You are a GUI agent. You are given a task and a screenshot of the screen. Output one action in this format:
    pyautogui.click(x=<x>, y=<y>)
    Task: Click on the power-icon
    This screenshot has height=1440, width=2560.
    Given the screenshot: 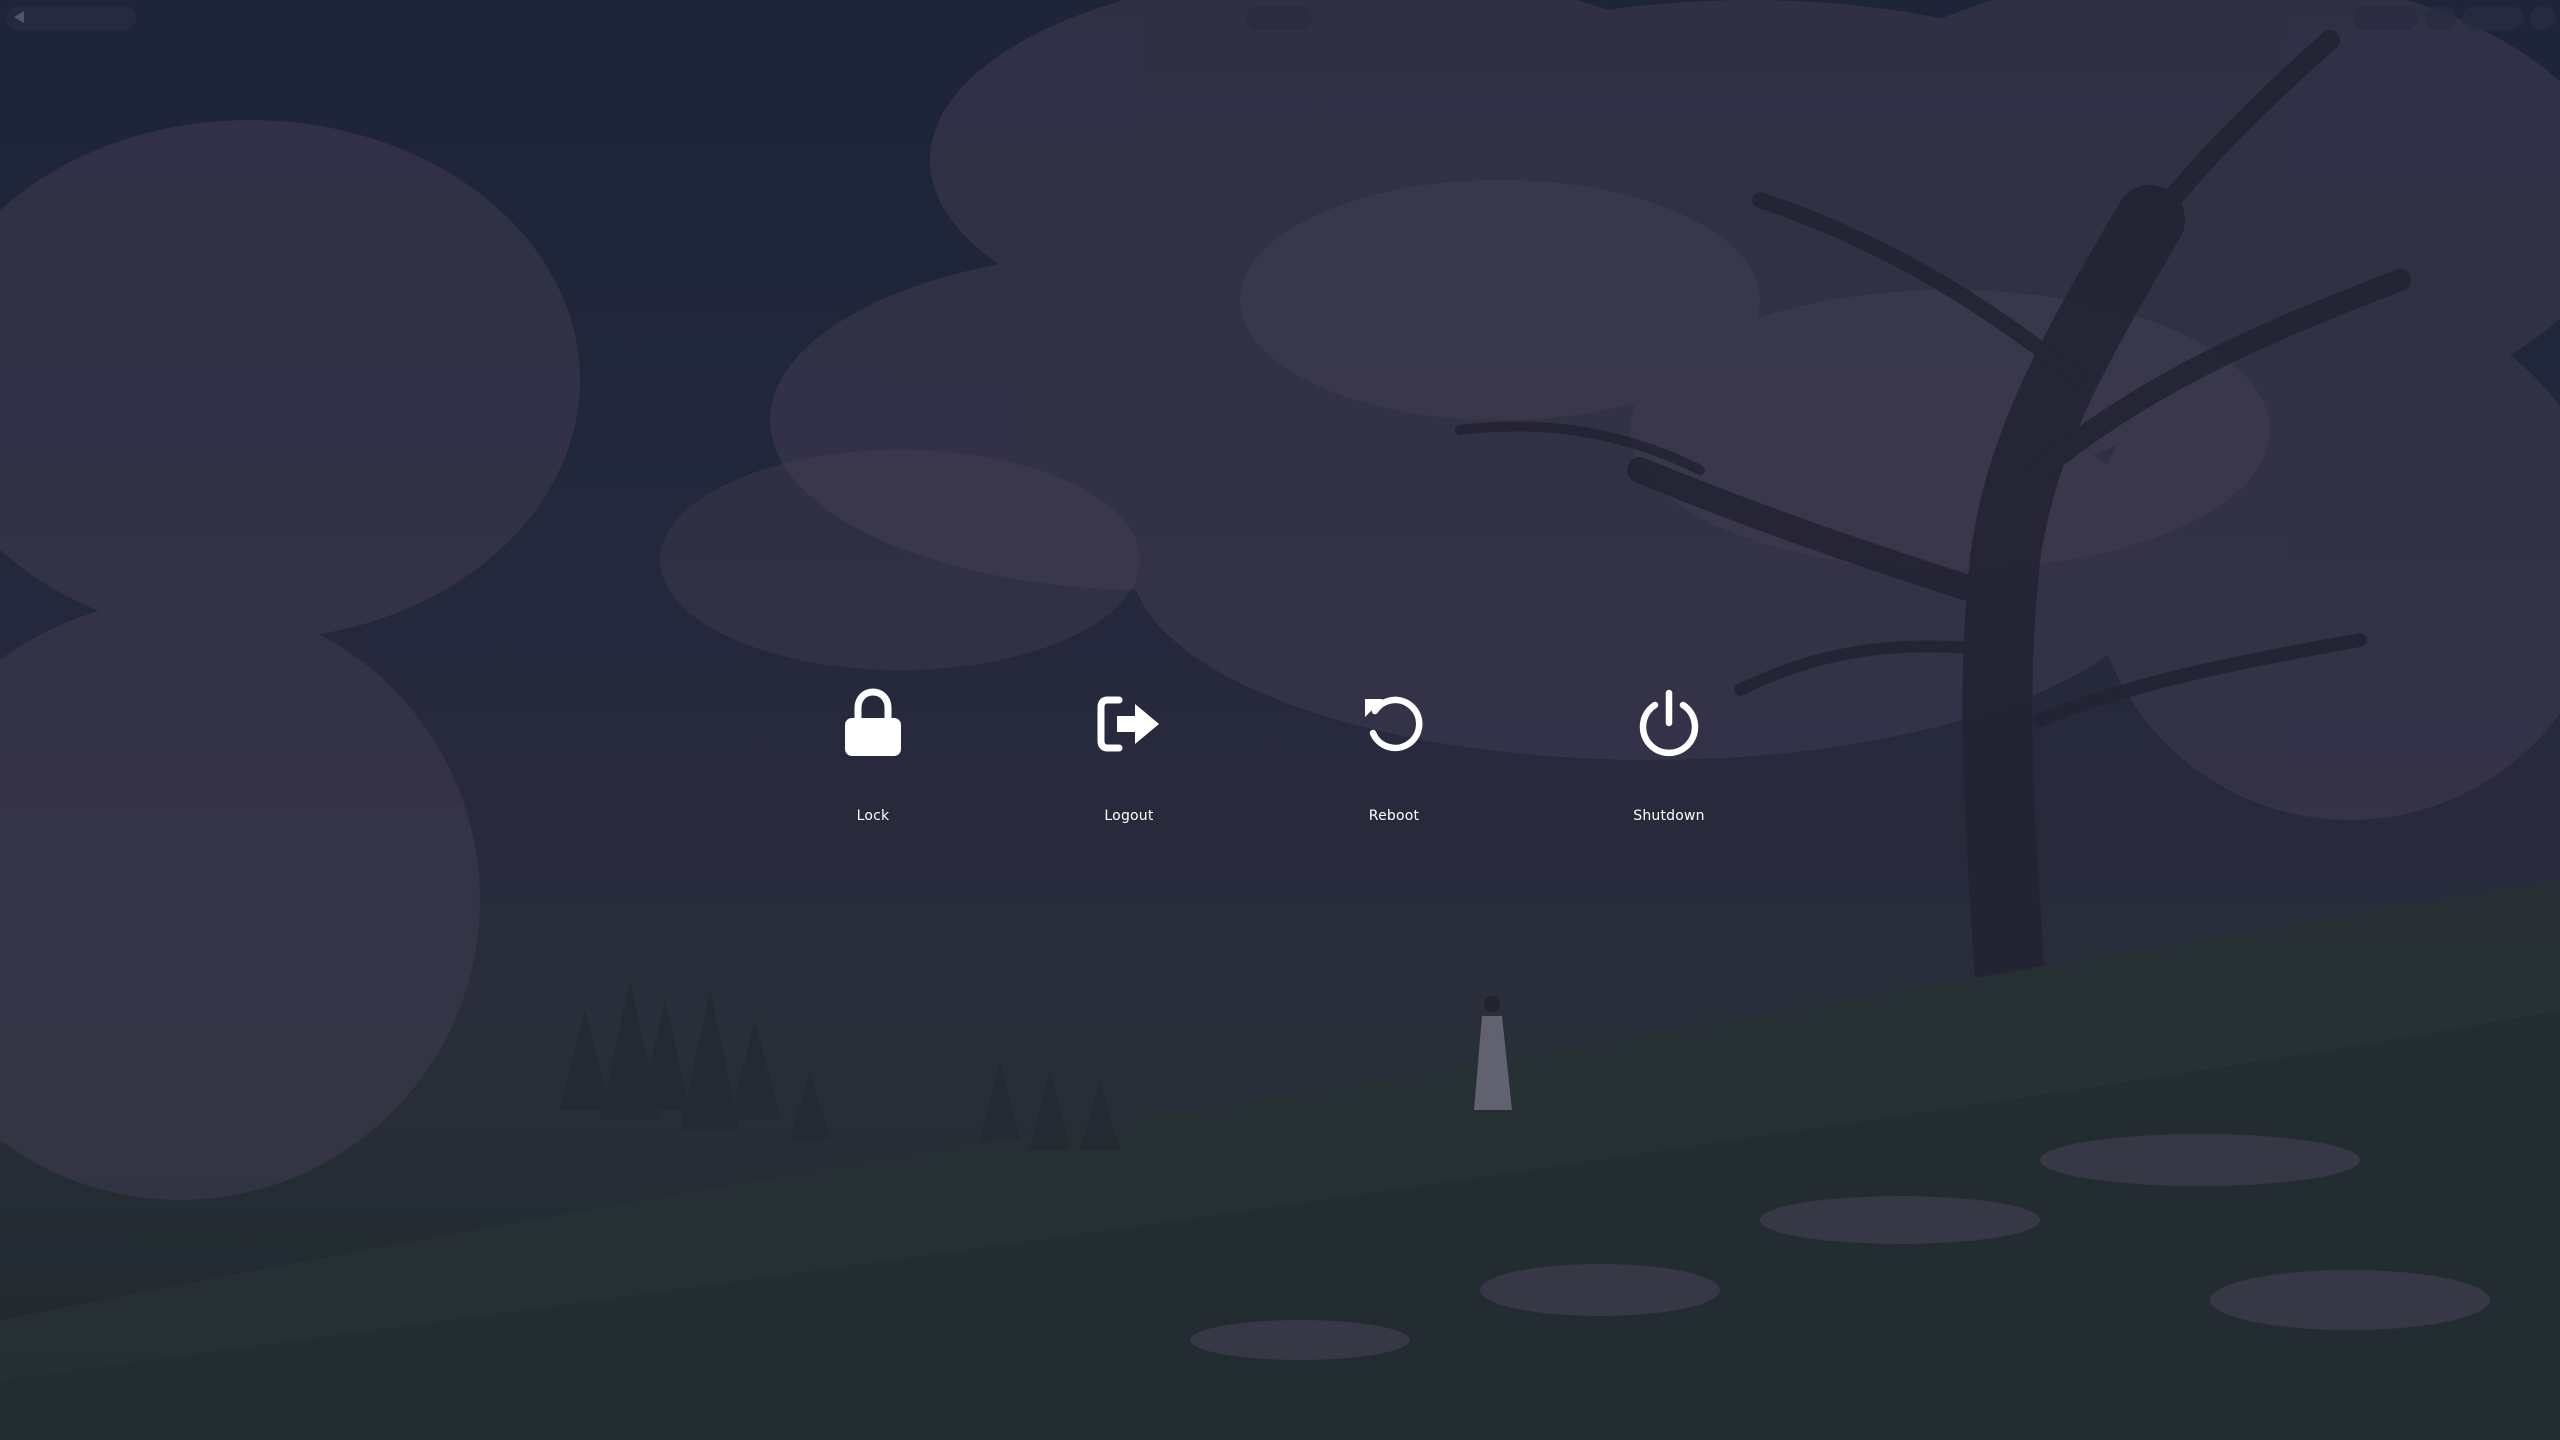 What is the action you would take?
    pyautogui.click(x=1669, y=724)
    